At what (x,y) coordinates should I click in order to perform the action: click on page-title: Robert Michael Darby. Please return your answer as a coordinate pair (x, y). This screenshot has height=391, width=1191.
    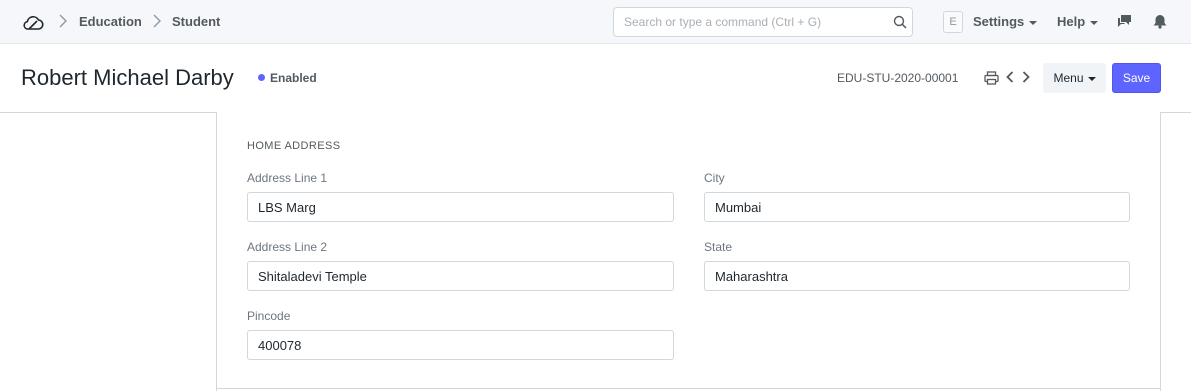
    Looking at the image, I should click on (127, 77).